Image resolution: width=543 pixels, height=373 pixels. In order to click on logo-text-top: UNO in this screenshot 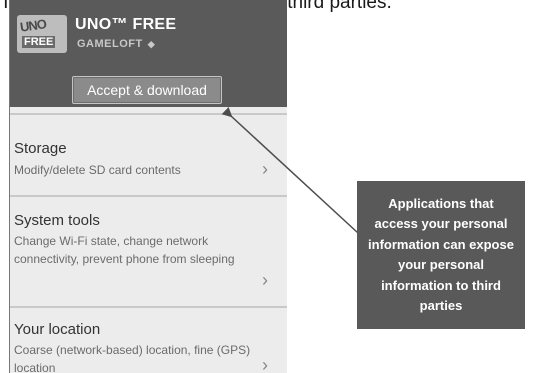, I will do `click(33, 25)`.